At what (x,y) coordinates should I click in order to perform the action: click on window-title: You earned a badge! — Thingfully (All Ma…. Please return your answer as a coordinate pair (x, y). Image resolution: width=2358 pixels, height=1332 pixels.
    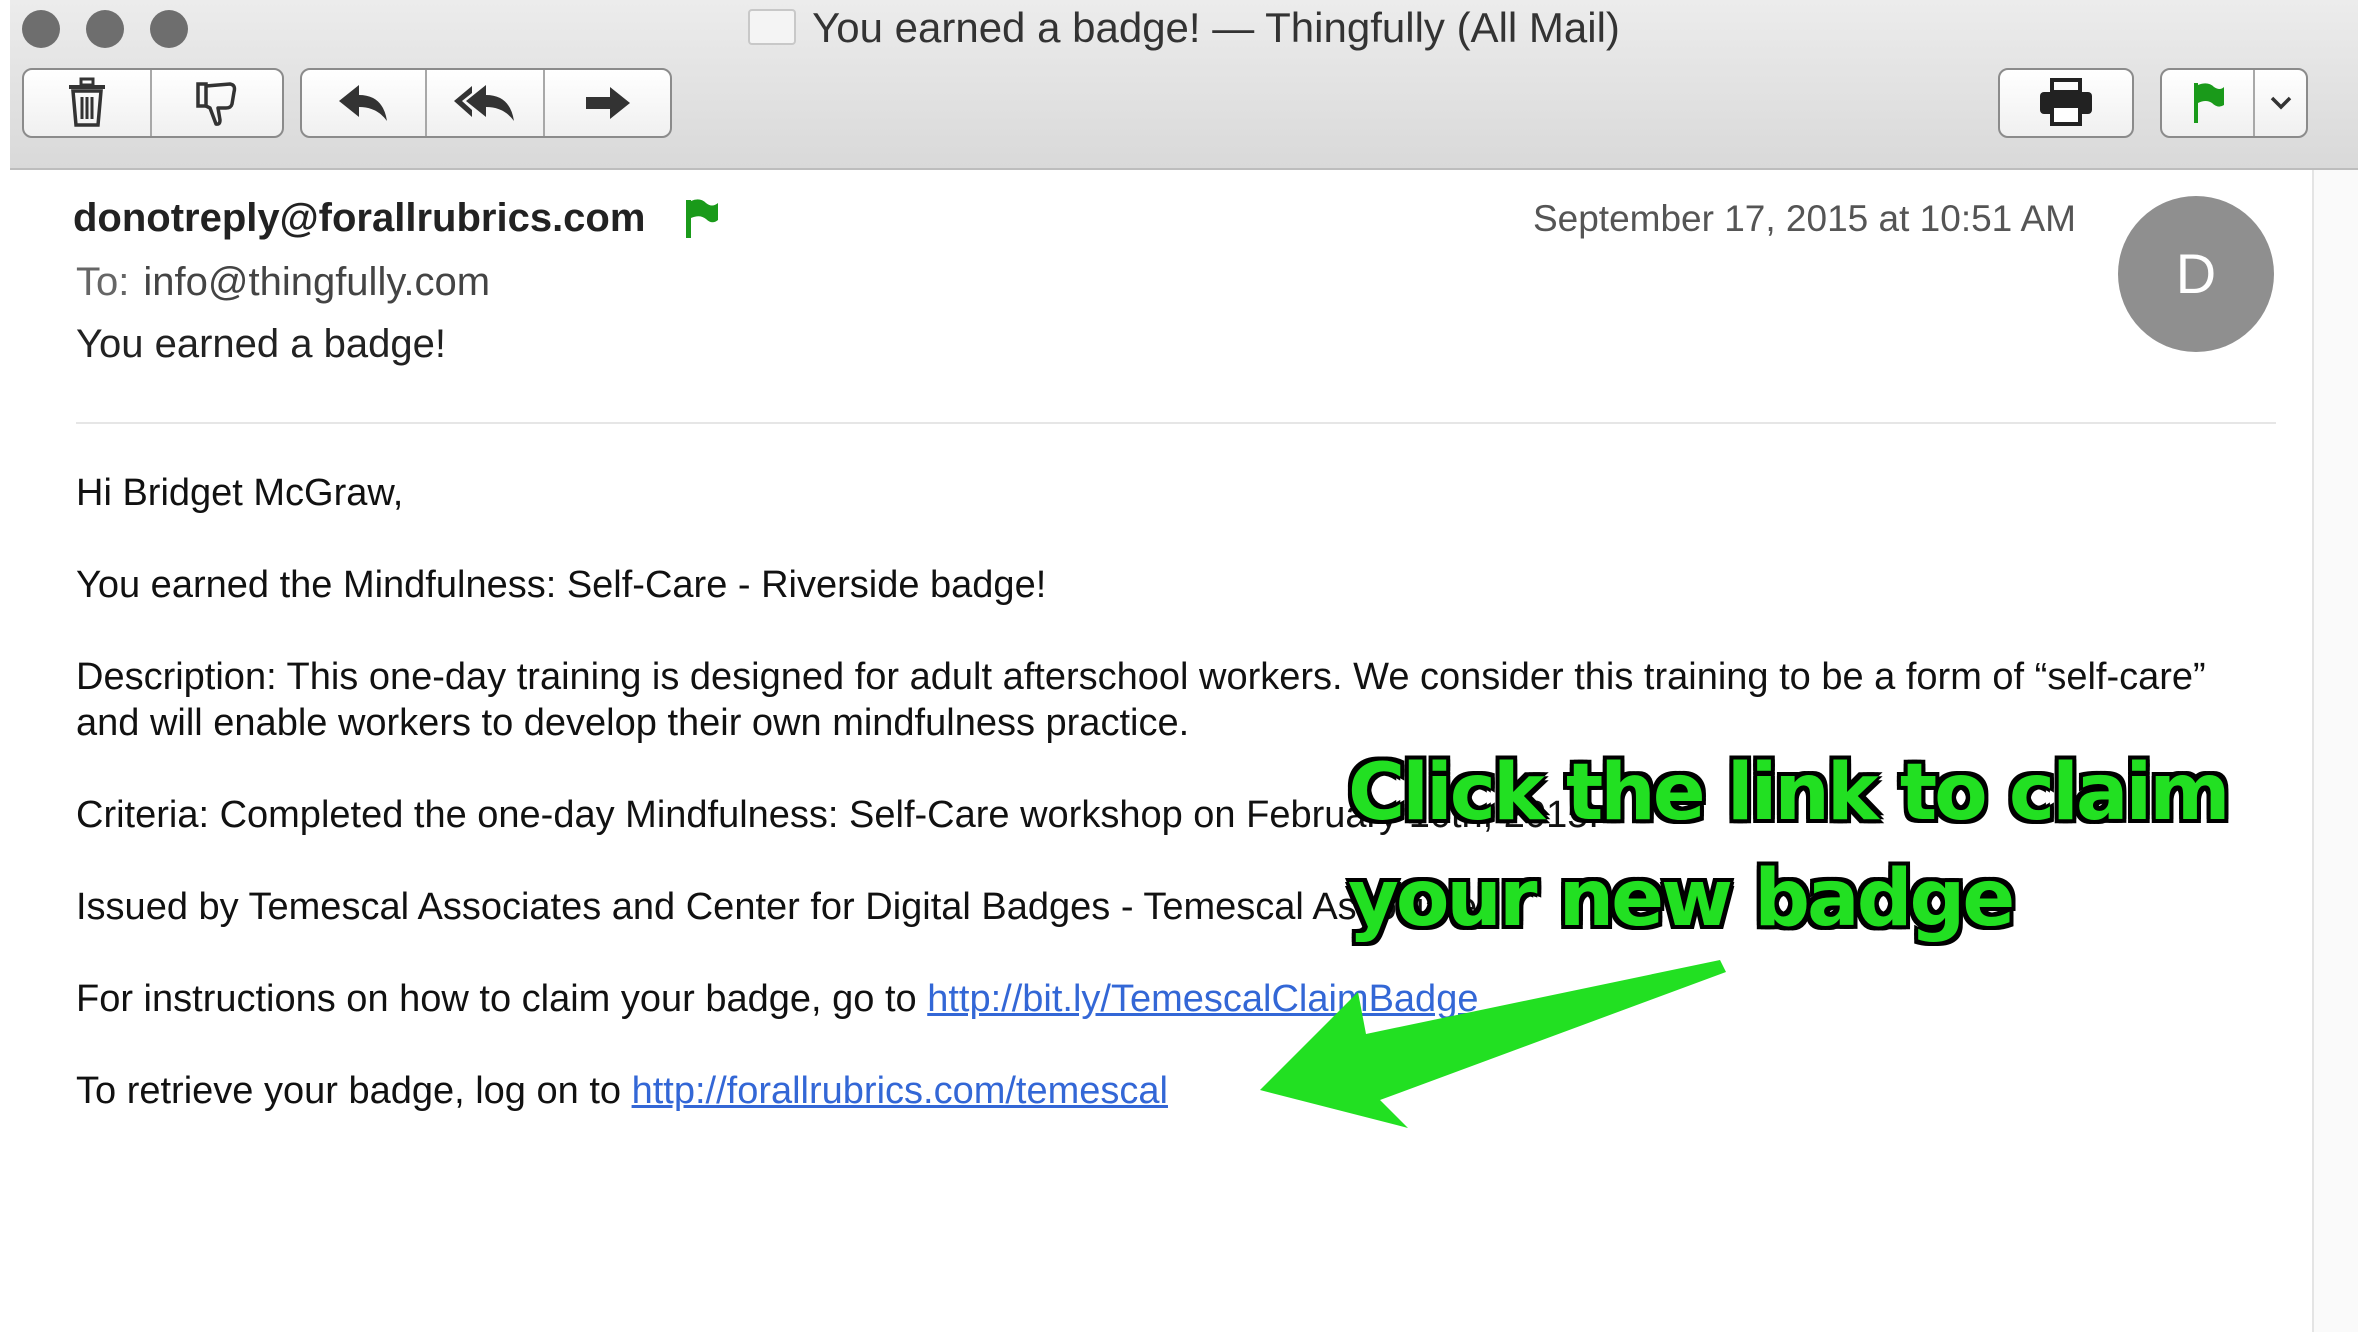
    Looking at the image, I should click on (1216, 27).